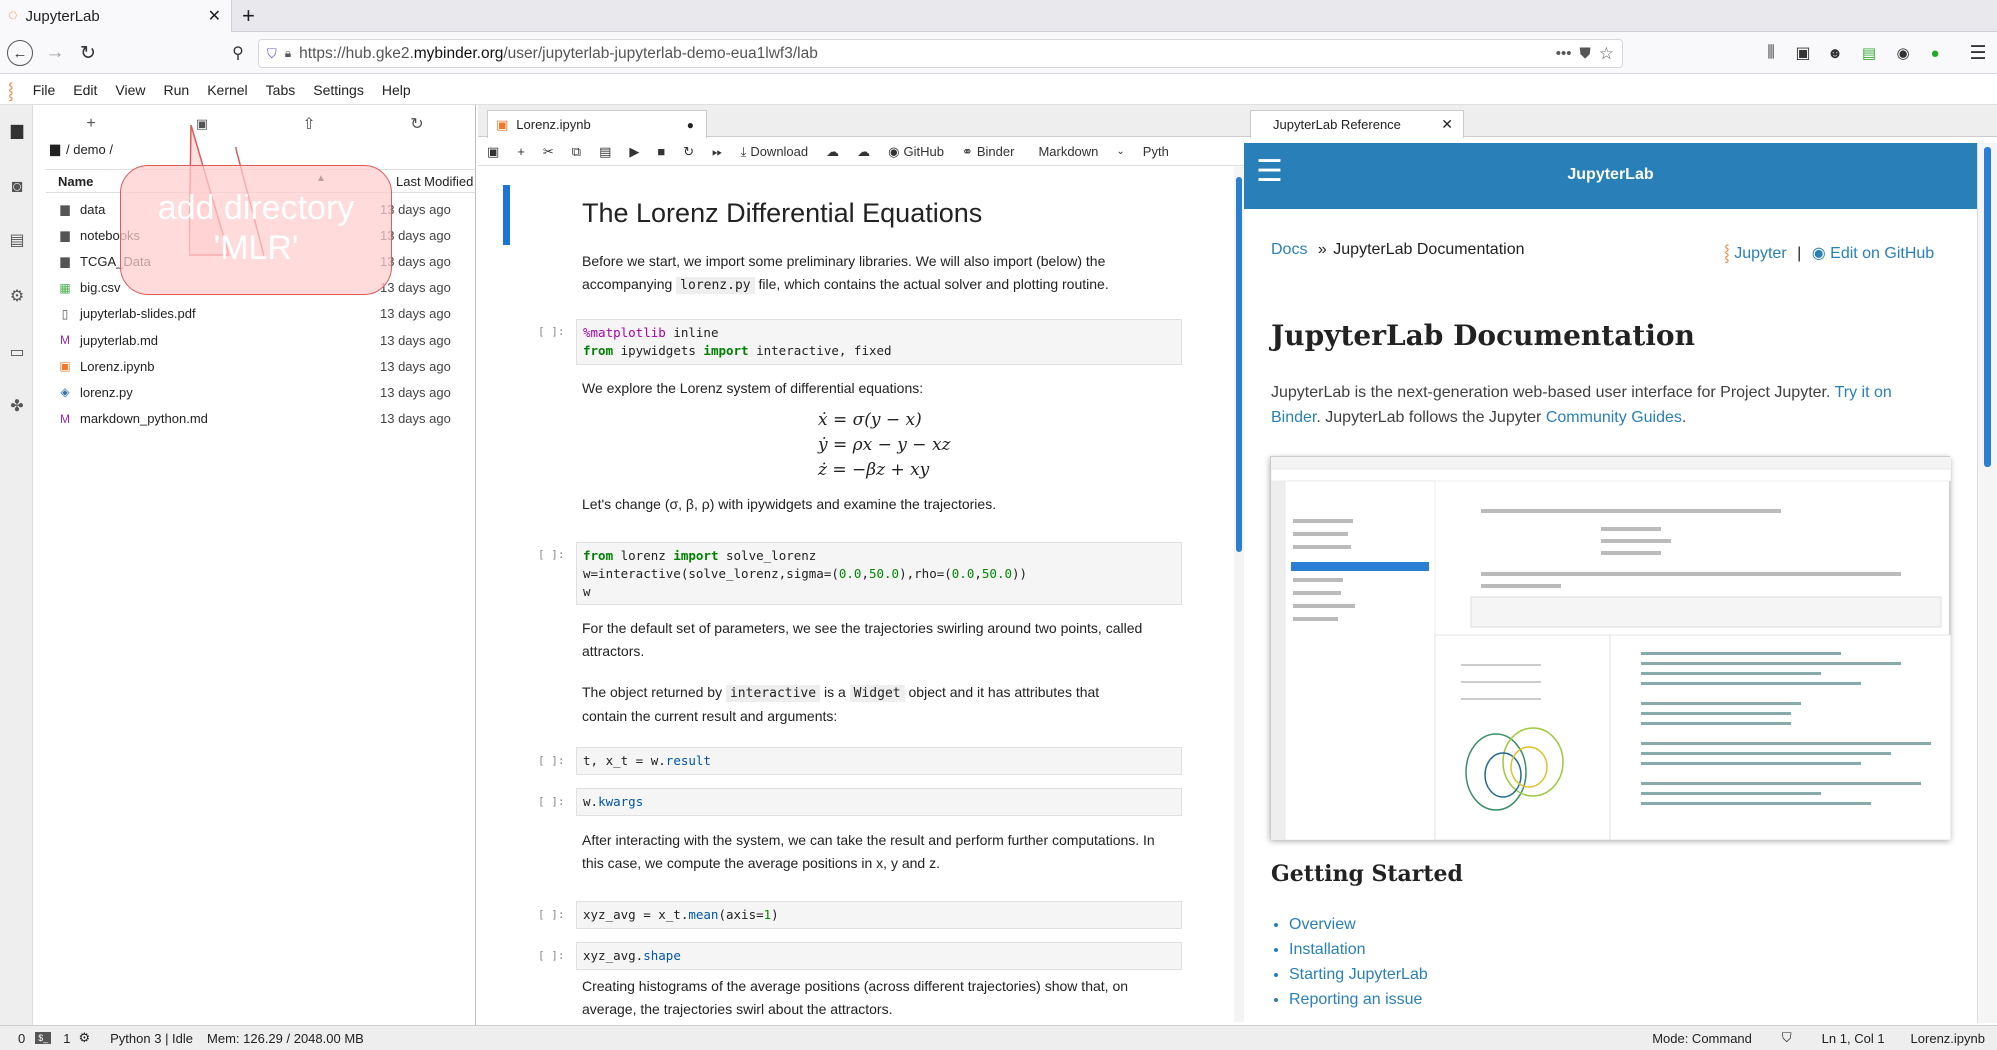  Describe the element at coordinates (1727, 253) in the screenshot. I see `jupyter-small-icon: ⸾` at that location.